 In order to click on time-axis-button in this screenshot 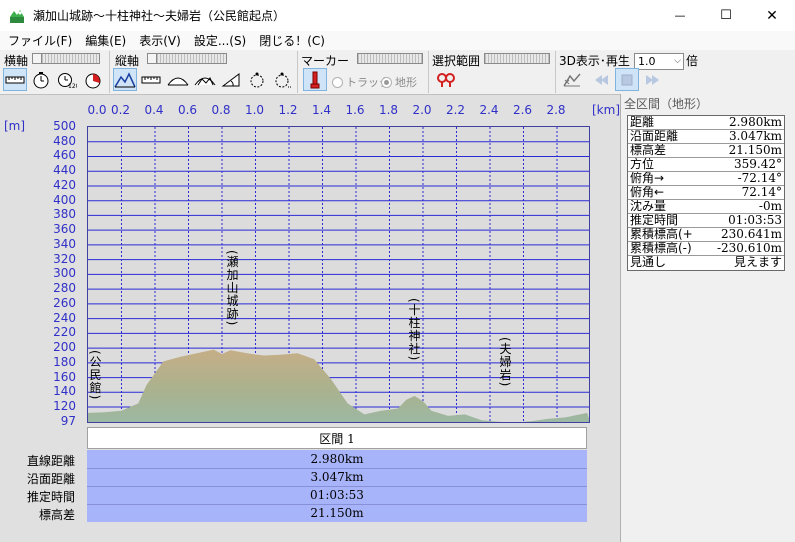, I will do `click(41, 79)`.